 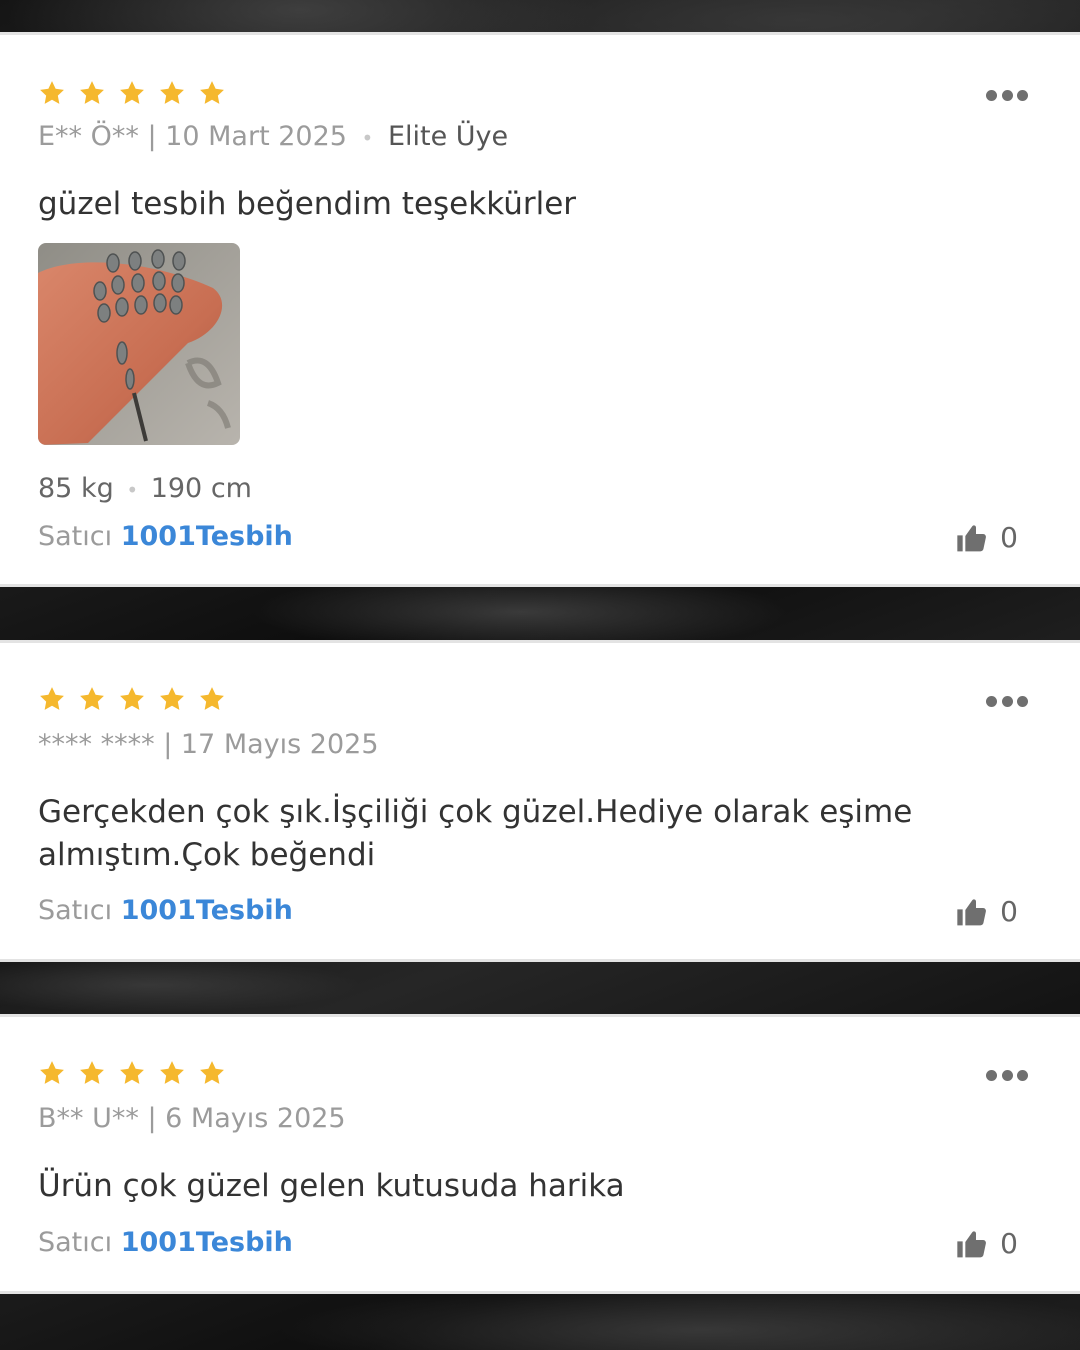 What do you see at coordinates (255, 1118) in the screenshot?
I see `review-date: 6 Mayıs 2025` at bounding box center [255, 1118].